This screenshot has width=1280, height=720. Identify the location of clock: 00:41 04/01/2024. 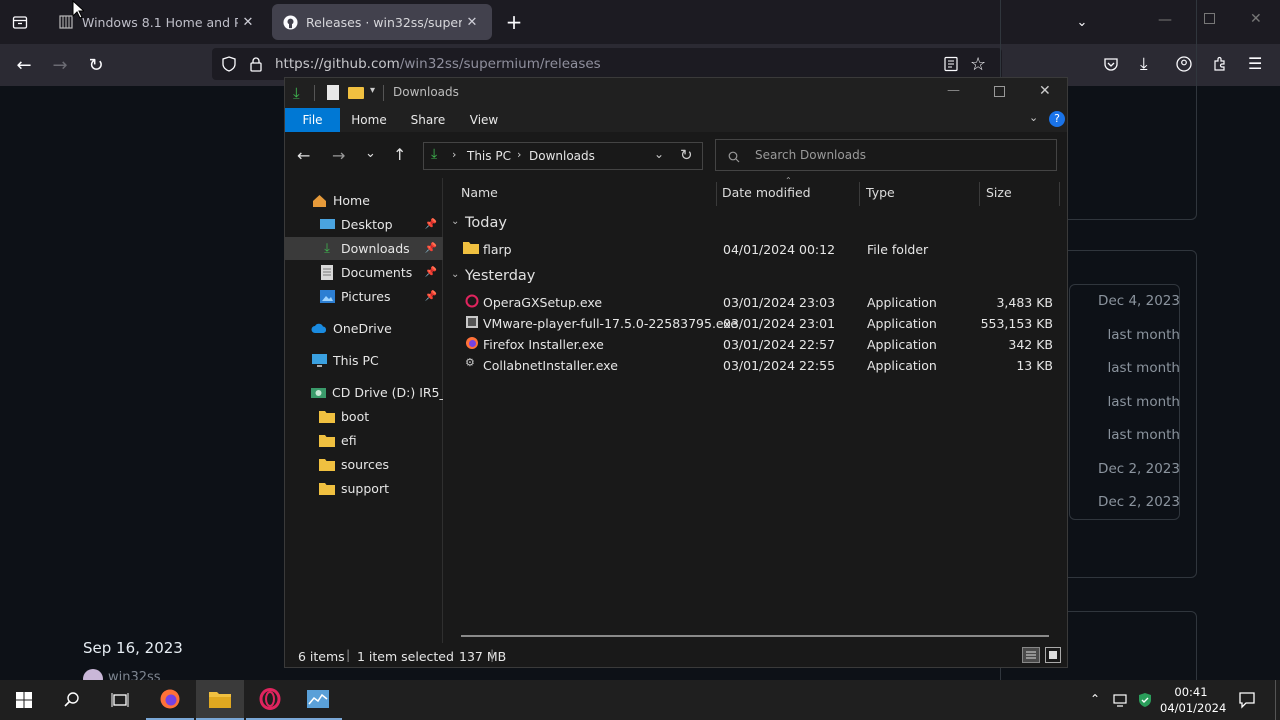
(1193, 700).